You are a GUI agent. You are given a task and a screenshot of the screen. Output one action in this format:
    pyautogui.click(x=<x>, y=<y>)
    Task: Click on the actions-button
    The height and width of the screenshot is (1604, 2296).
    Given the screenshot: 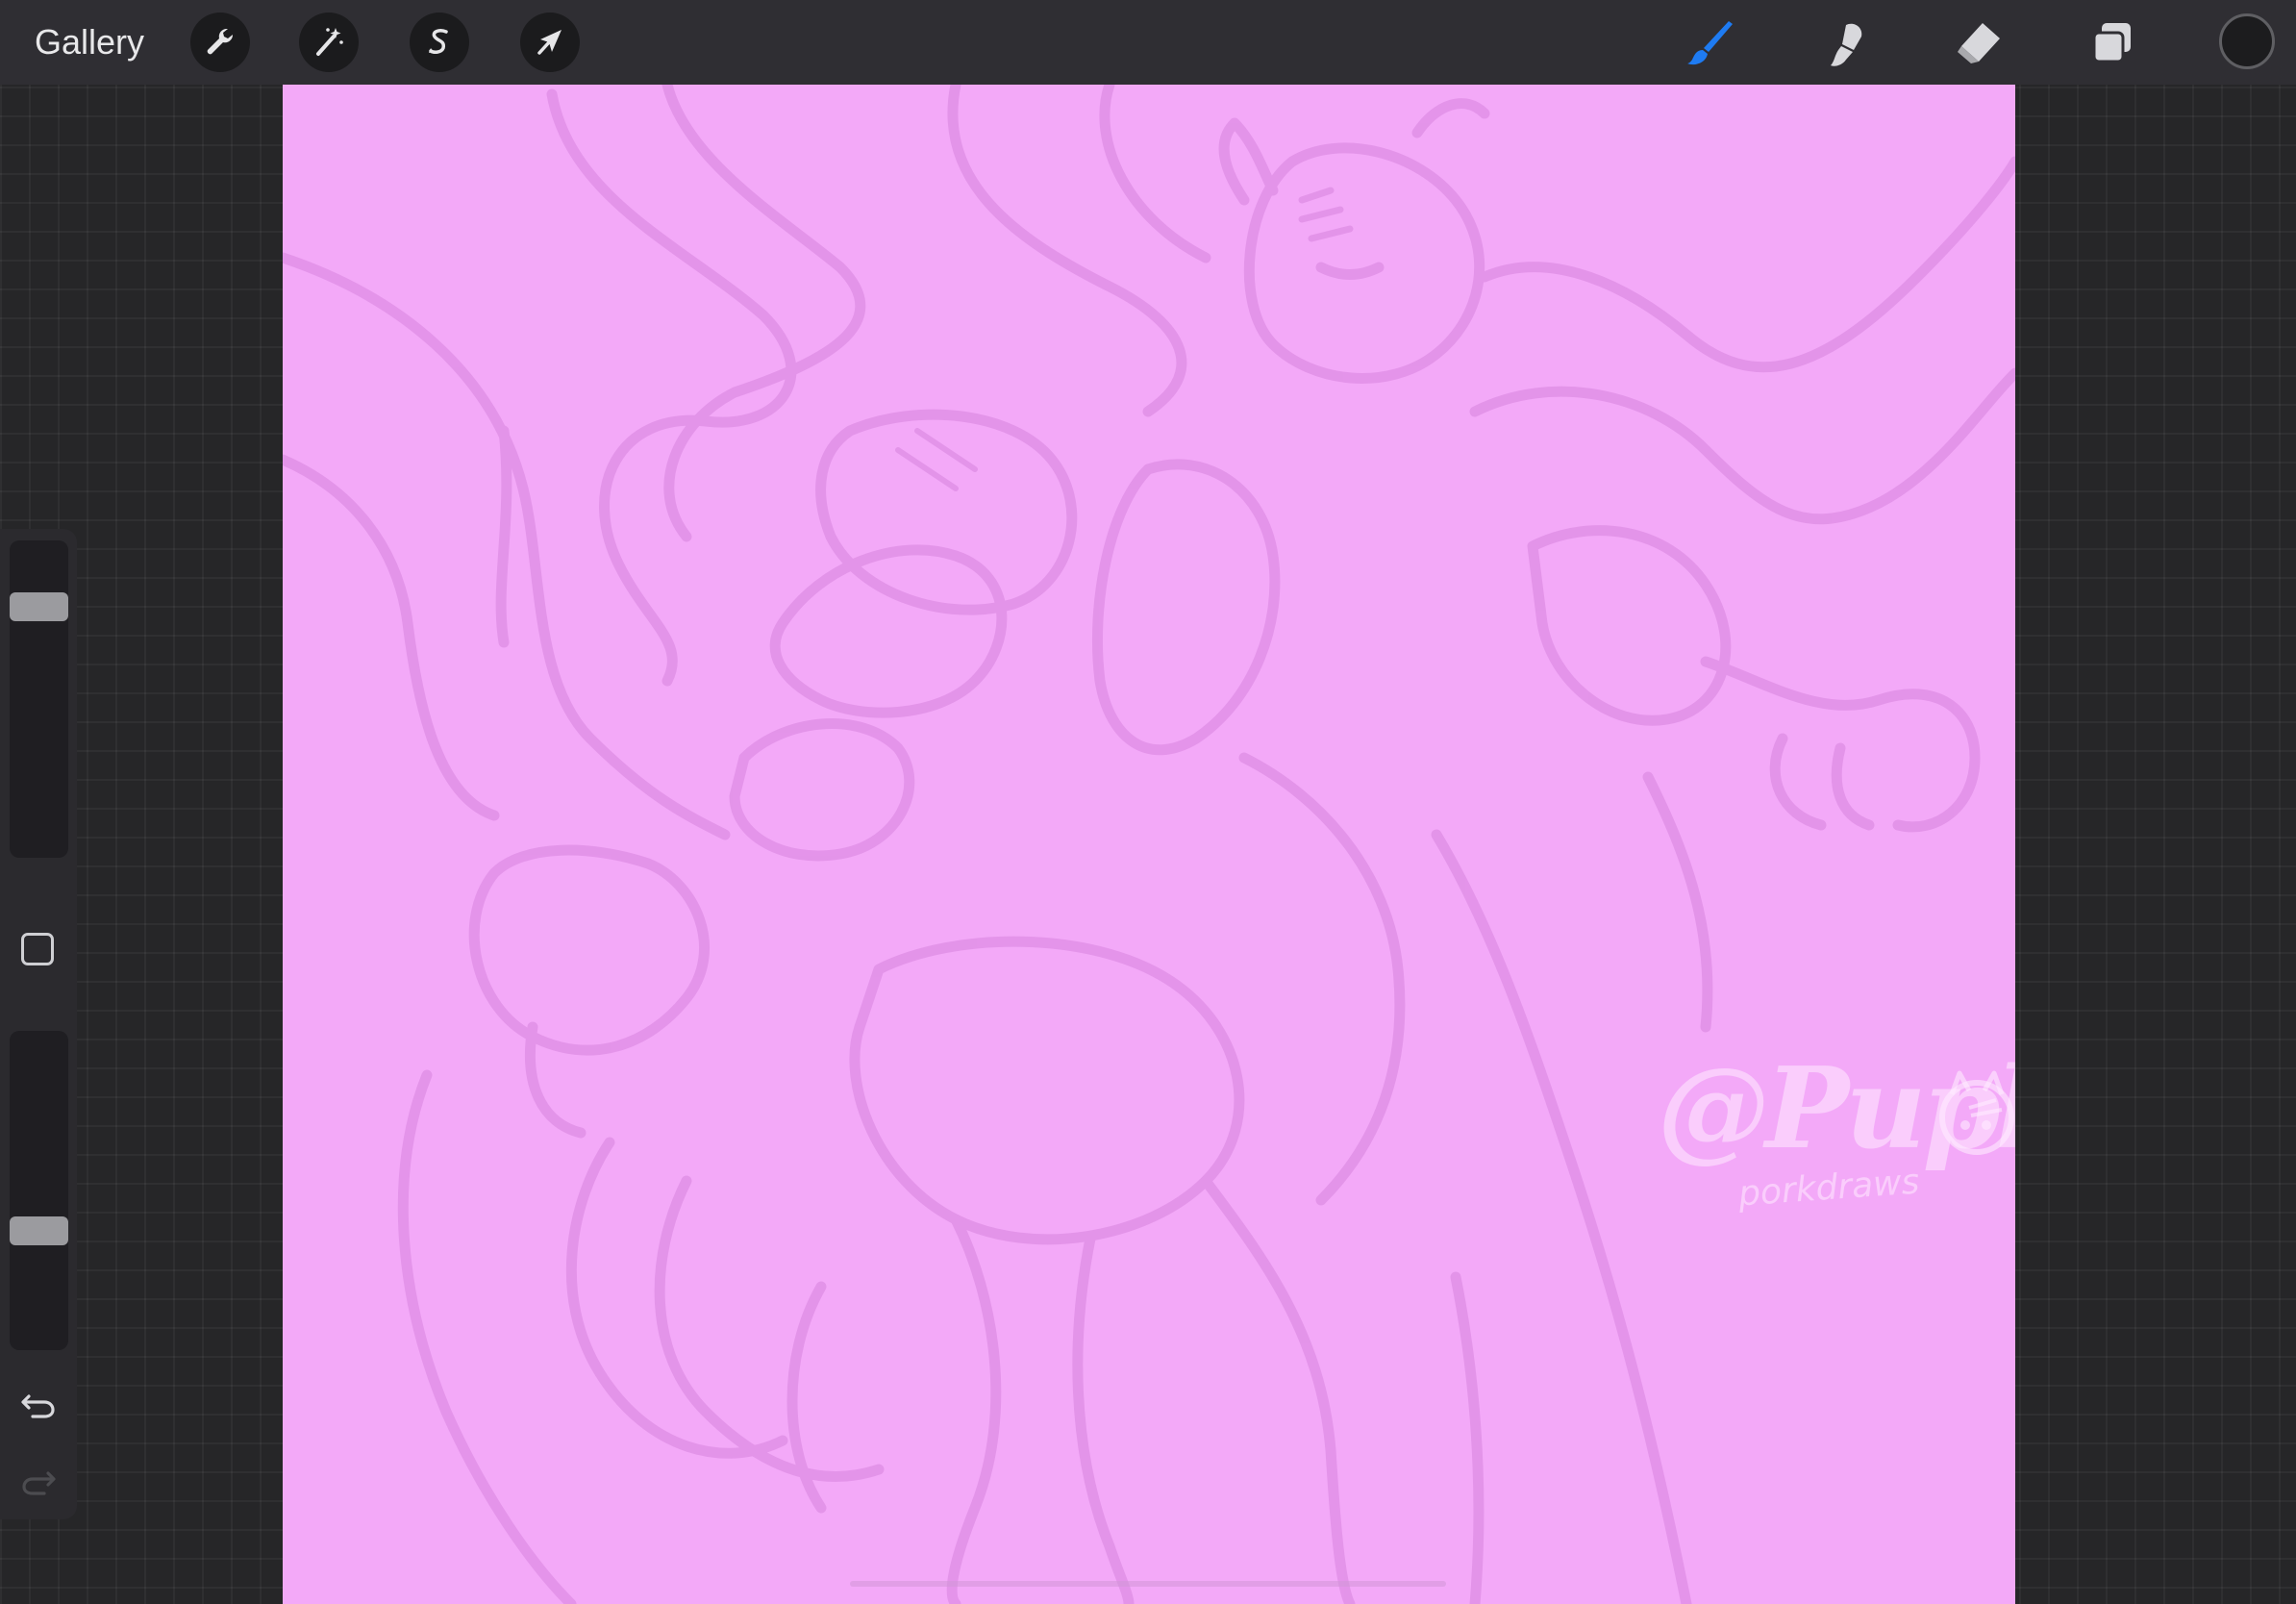 What is the action you would take?
    pyautogui.click(x=220, y=42)
    